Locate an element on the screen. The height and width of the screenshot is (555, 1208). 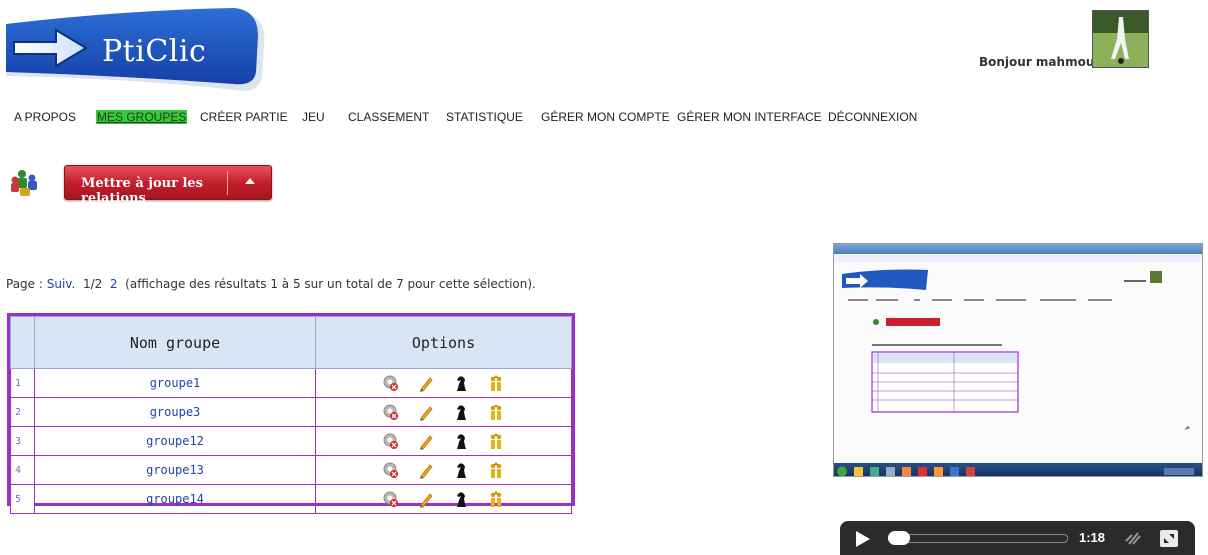
video-seek-handle is located at coordinates (899, 538).